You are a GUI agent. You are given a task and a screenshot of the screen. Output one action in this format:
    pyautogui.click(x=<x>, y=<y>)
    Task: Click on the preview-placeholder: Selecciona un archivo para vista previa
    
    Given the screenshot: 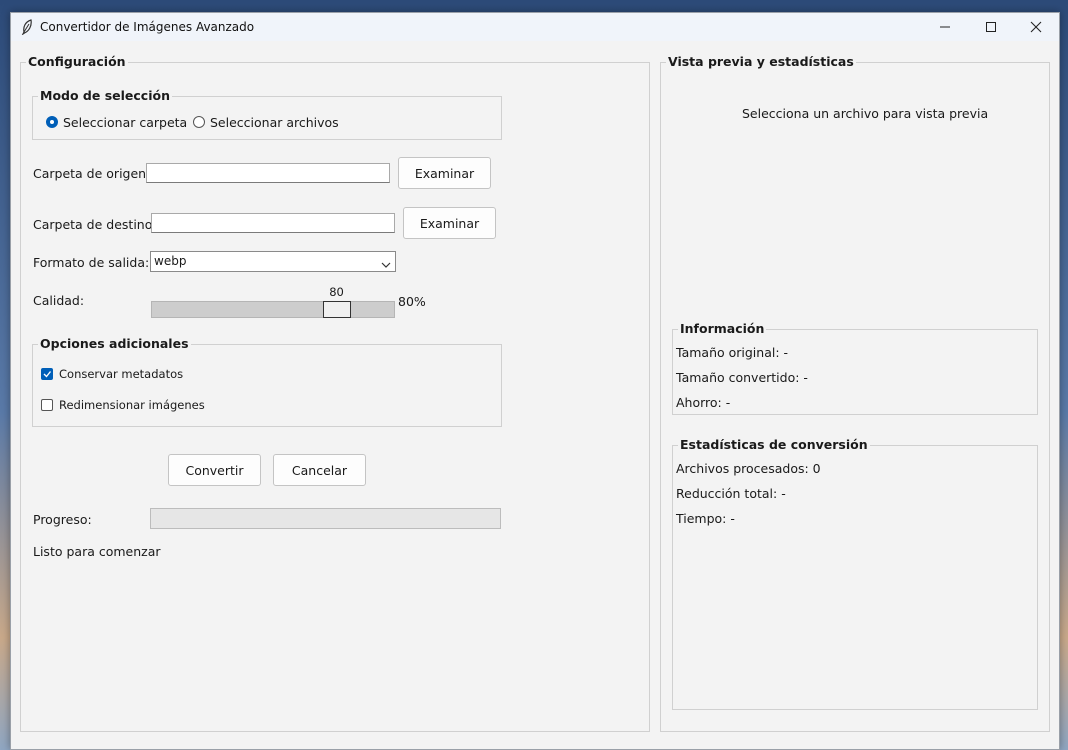 What is the action you would take?
    pyautogui.click(x=865, y=113)
    